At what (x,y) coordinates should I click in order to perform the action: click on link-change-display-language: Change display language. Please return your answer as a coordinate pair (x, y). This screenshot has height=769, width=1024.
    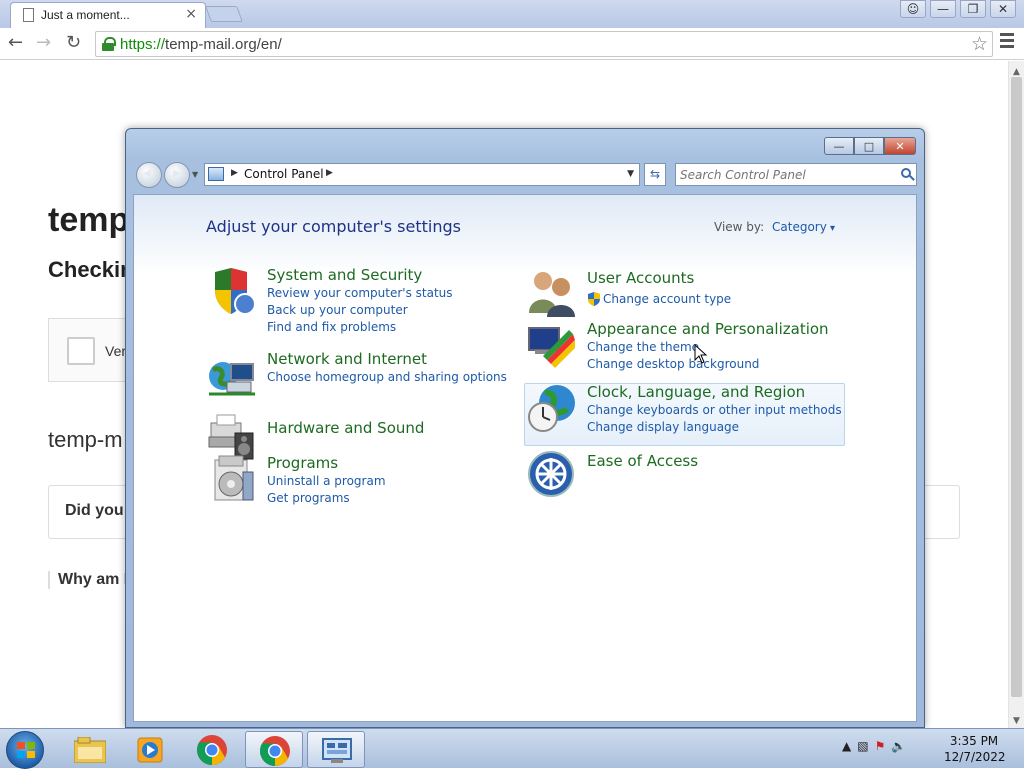
    Looking at the image, I should click on (663, 427).